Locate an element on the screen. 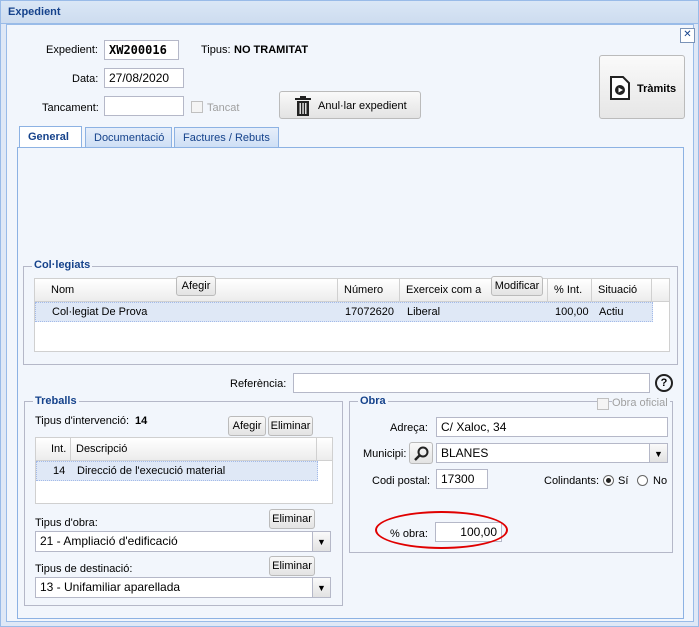  expedient-label: Expedient: is located at coordinates (72, 50).